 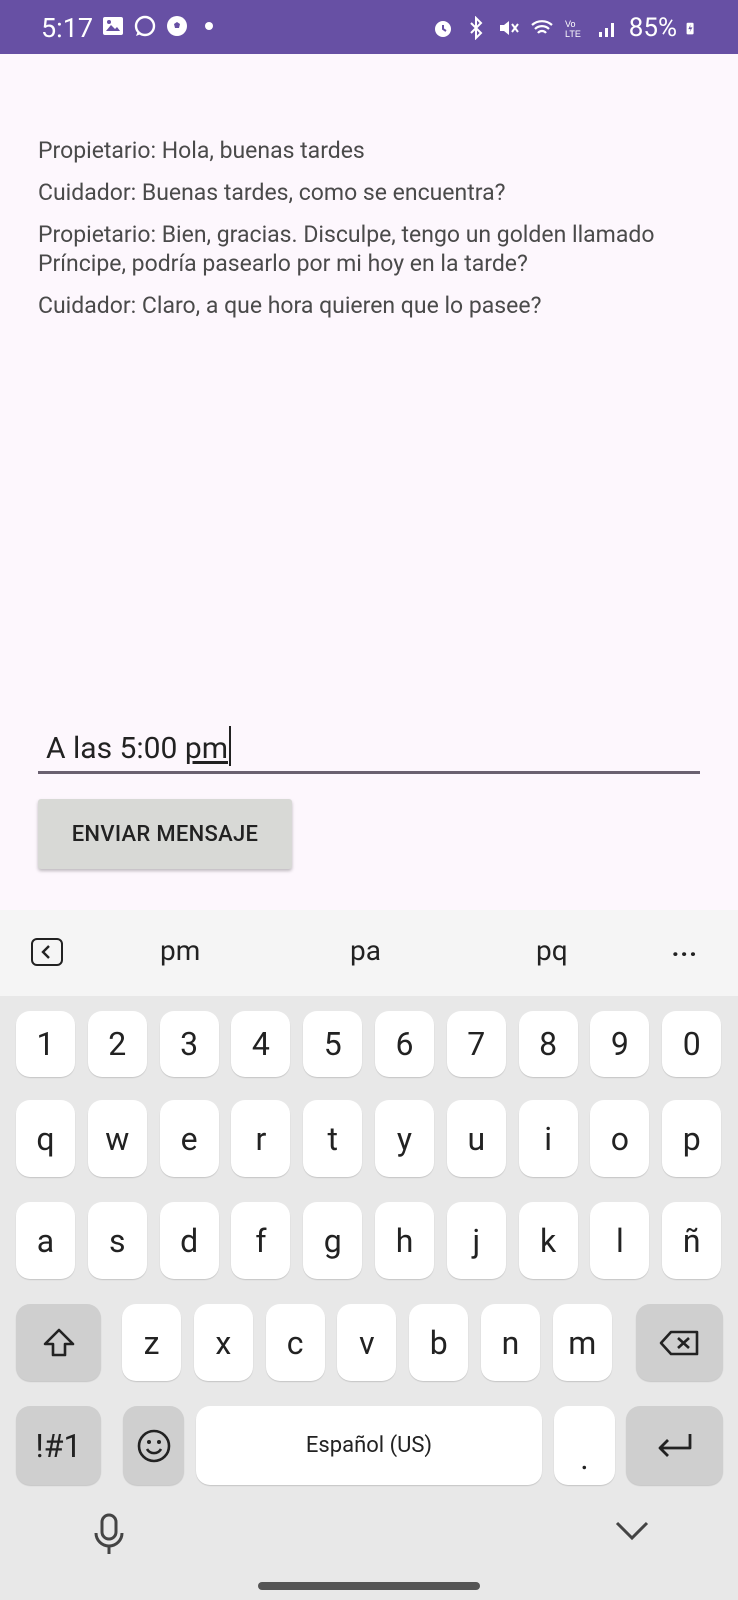 What do you see at coordinates (45, 1240) in the screenshot?
I see `key-letter: a` at bounding box center [45, 1240].